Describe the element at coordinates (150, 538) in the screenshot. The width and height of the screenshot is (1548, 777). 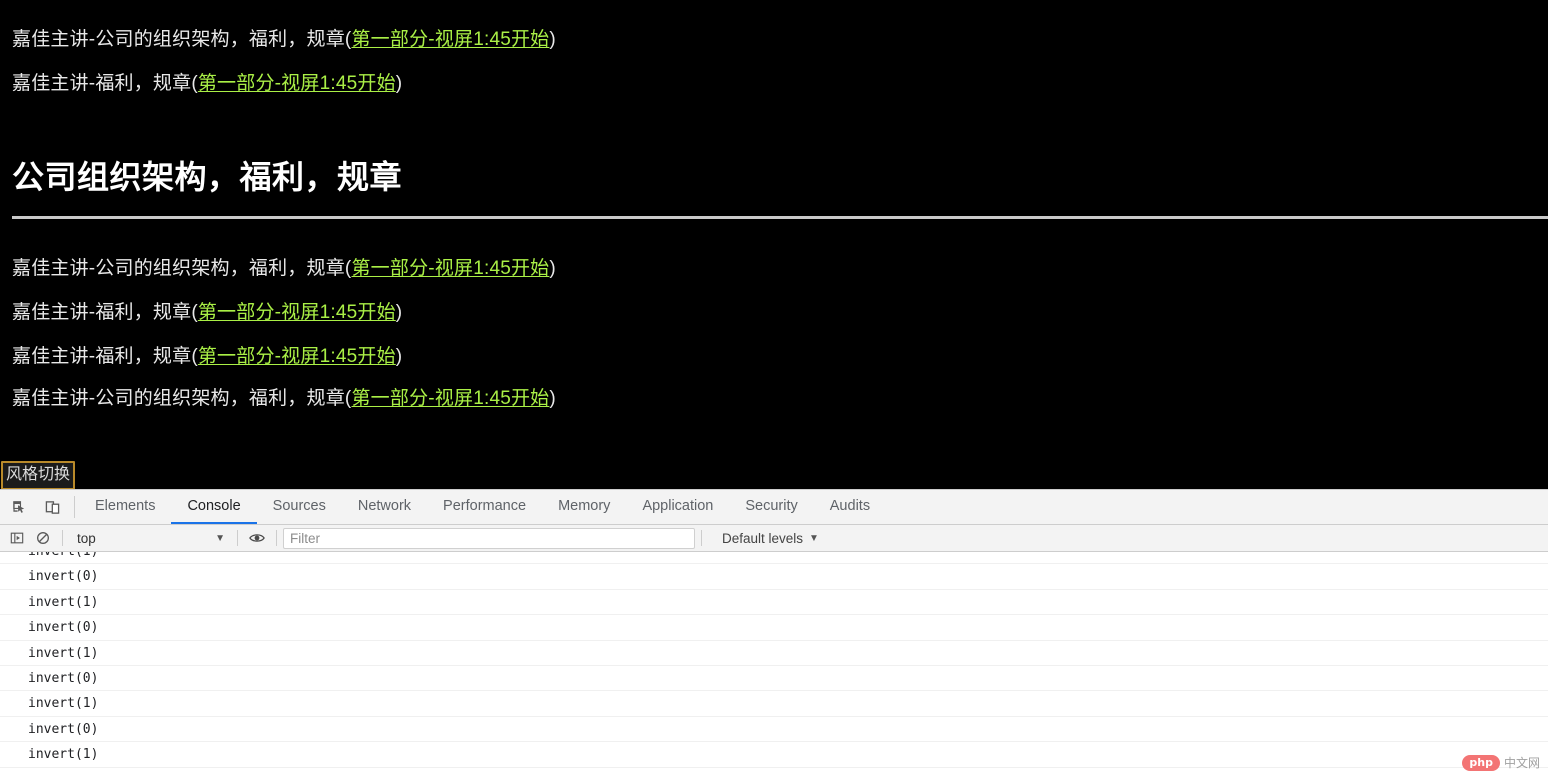
I see `console-context-select: top ▼` at that location.